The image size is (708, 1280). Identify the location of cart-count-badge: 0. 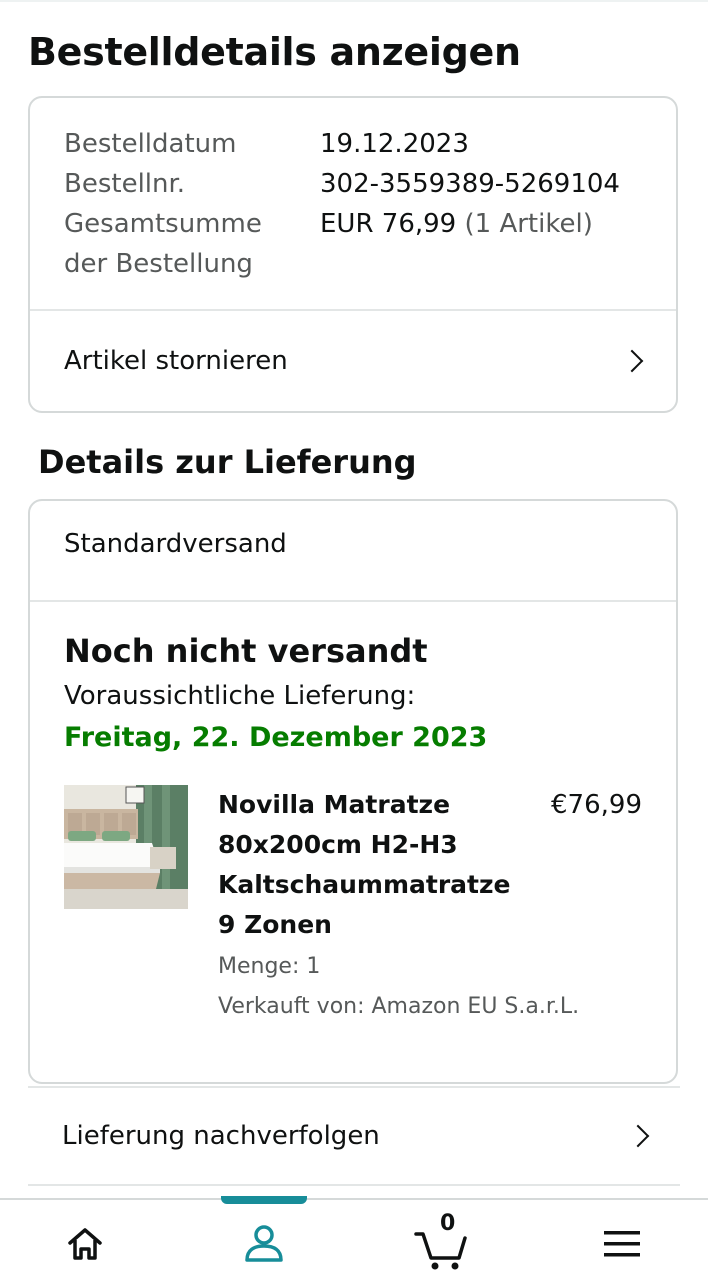
(448, 1223).